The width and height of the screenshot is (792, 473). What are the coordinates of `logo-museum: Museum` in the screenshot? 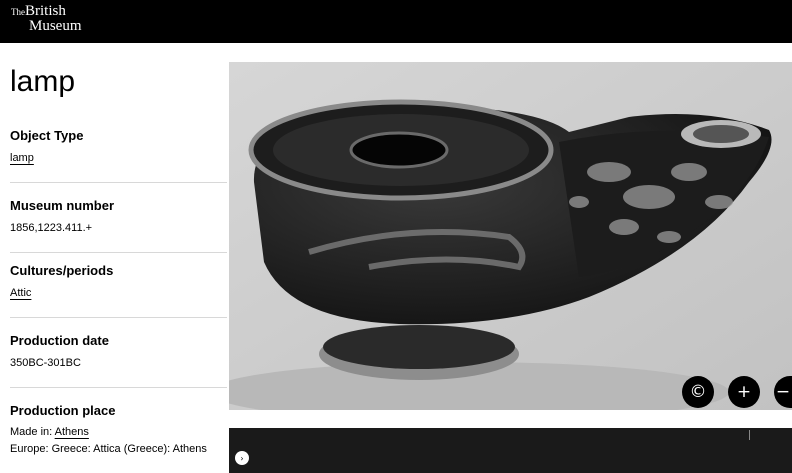 It's located at (55, 26).